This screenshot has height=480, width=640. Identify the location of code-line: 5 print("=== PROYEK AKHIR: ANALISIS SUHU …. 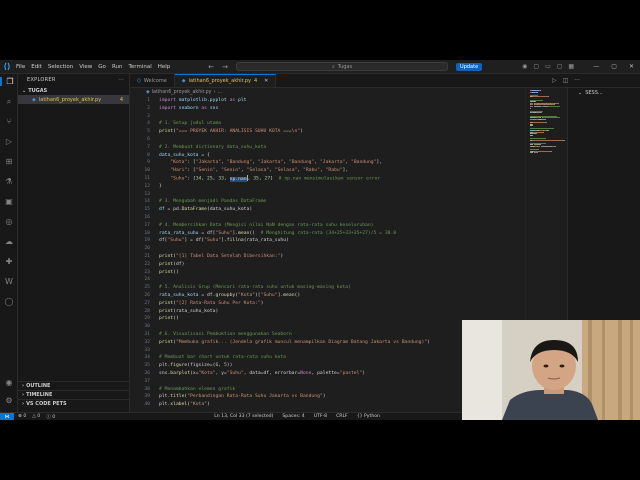
(325, 132).